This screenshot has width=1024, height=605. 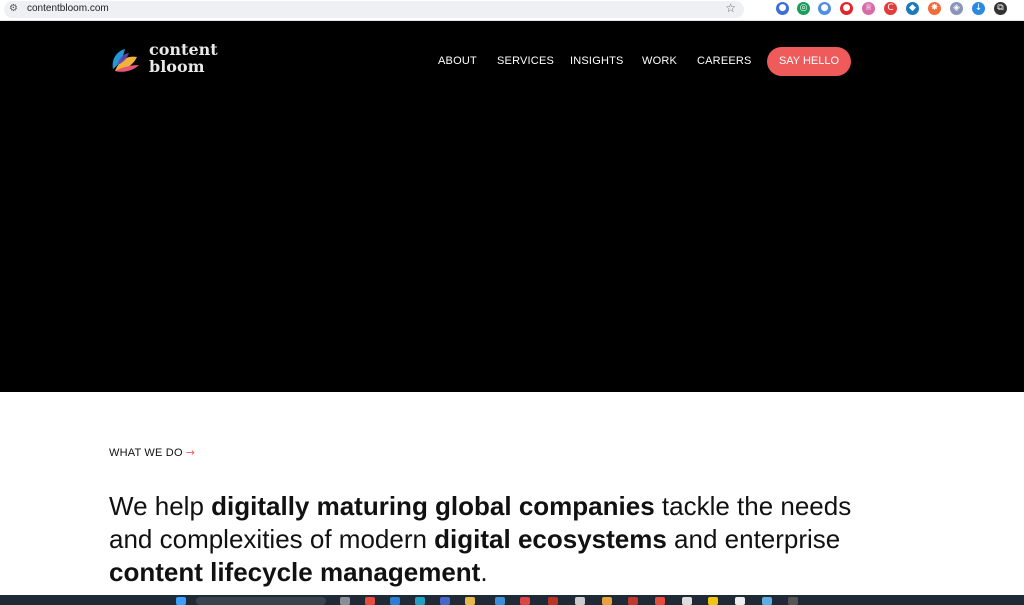 What do you see at coordinates (512, 600) in the screenshot?
I see `os-taskbar` at bounding box center [512, 600].